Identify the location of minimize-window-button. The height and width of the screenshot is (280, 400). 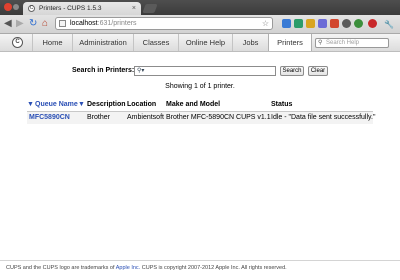
(16, 7).